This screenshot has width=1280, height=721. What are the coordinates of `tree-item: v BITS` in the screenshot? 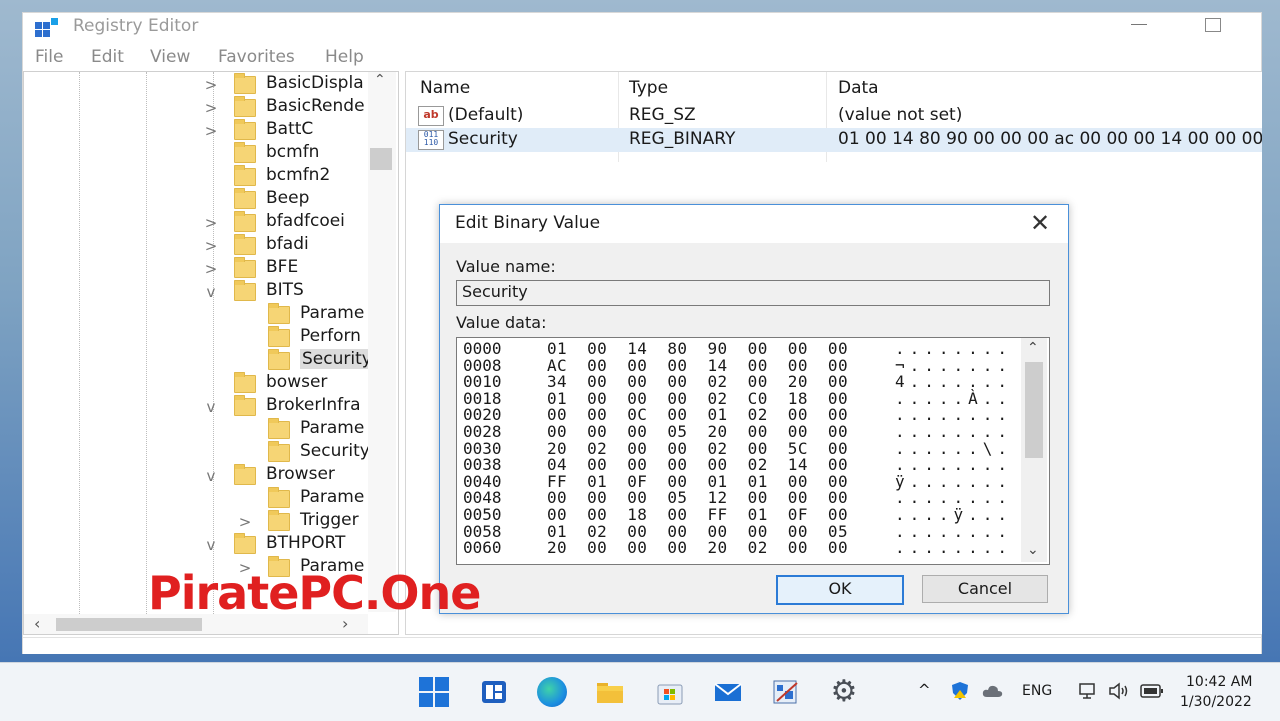 It's located at (196, 291).